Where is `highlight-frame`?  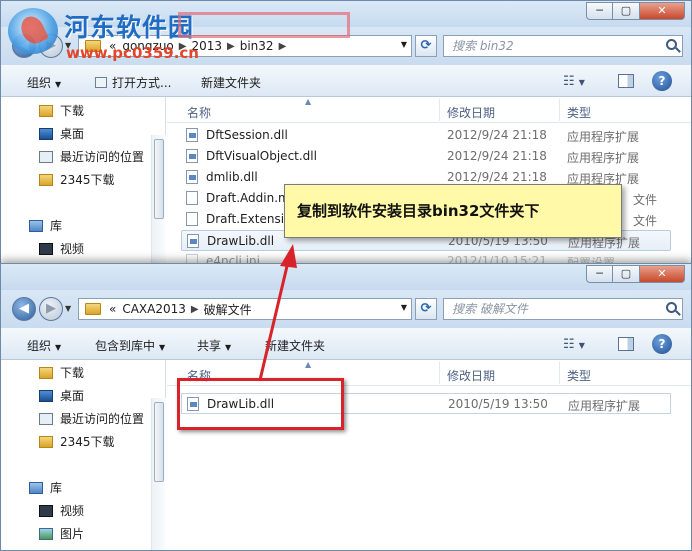
highlight-frame is located at coordinates (260, 404).